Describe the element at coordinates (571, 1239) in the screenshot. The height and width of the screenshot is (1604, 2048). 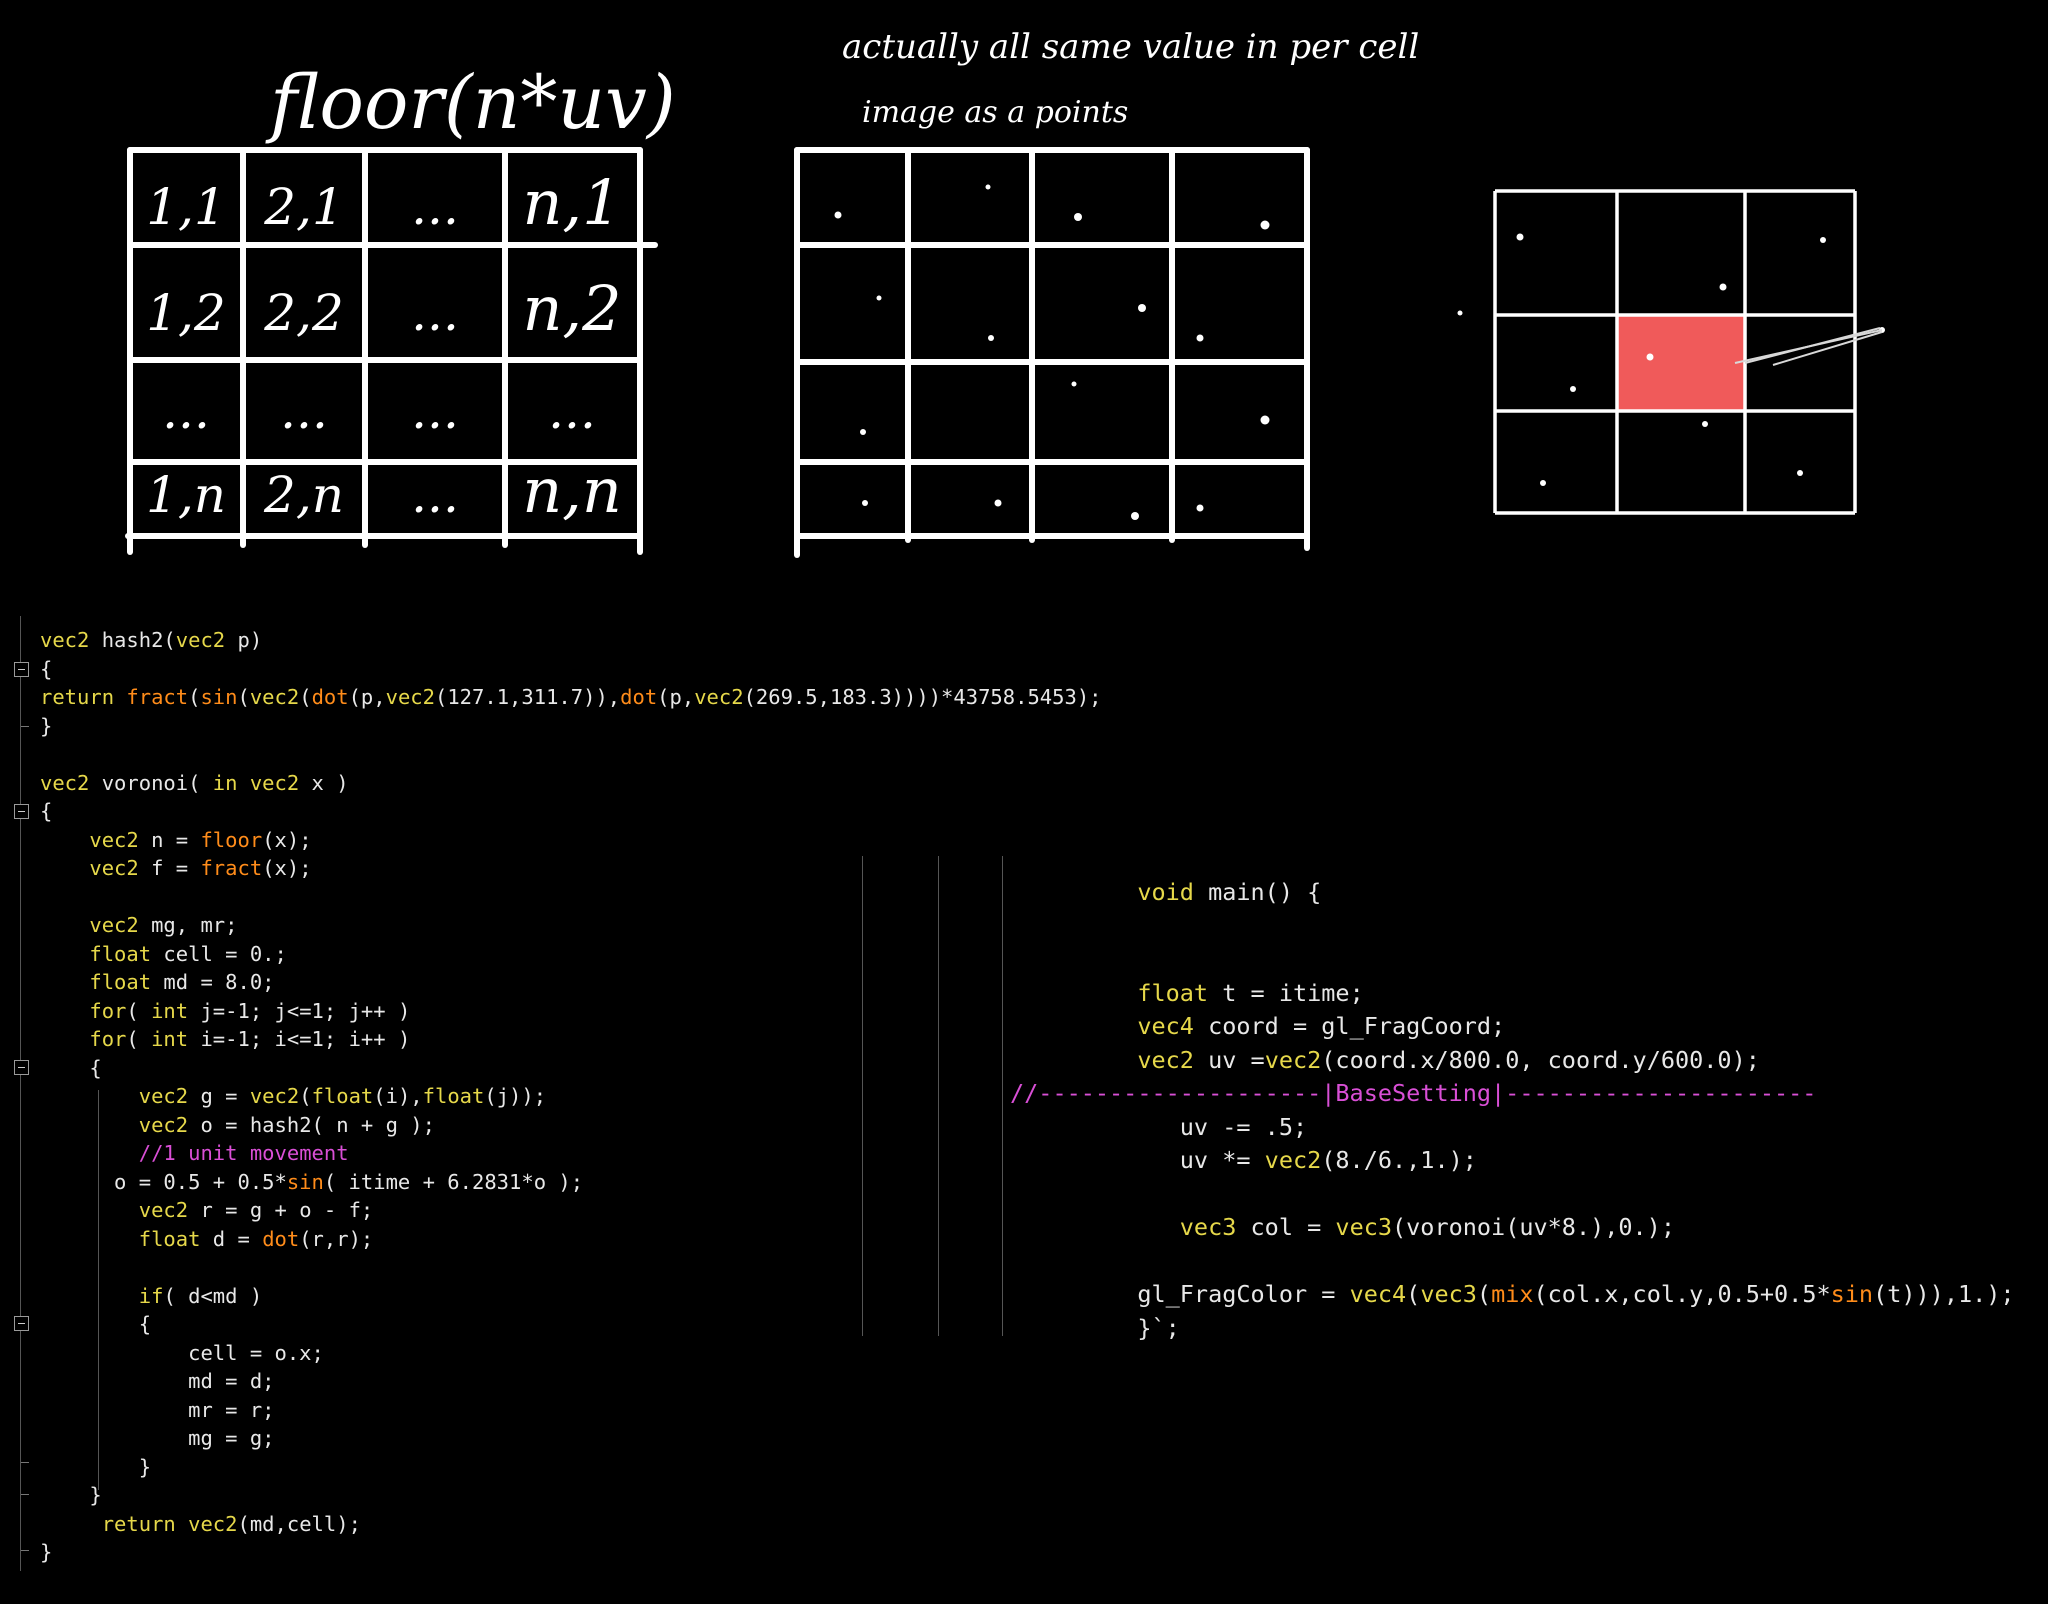
I see `code-line: float d = dot(r,r);` at that location.